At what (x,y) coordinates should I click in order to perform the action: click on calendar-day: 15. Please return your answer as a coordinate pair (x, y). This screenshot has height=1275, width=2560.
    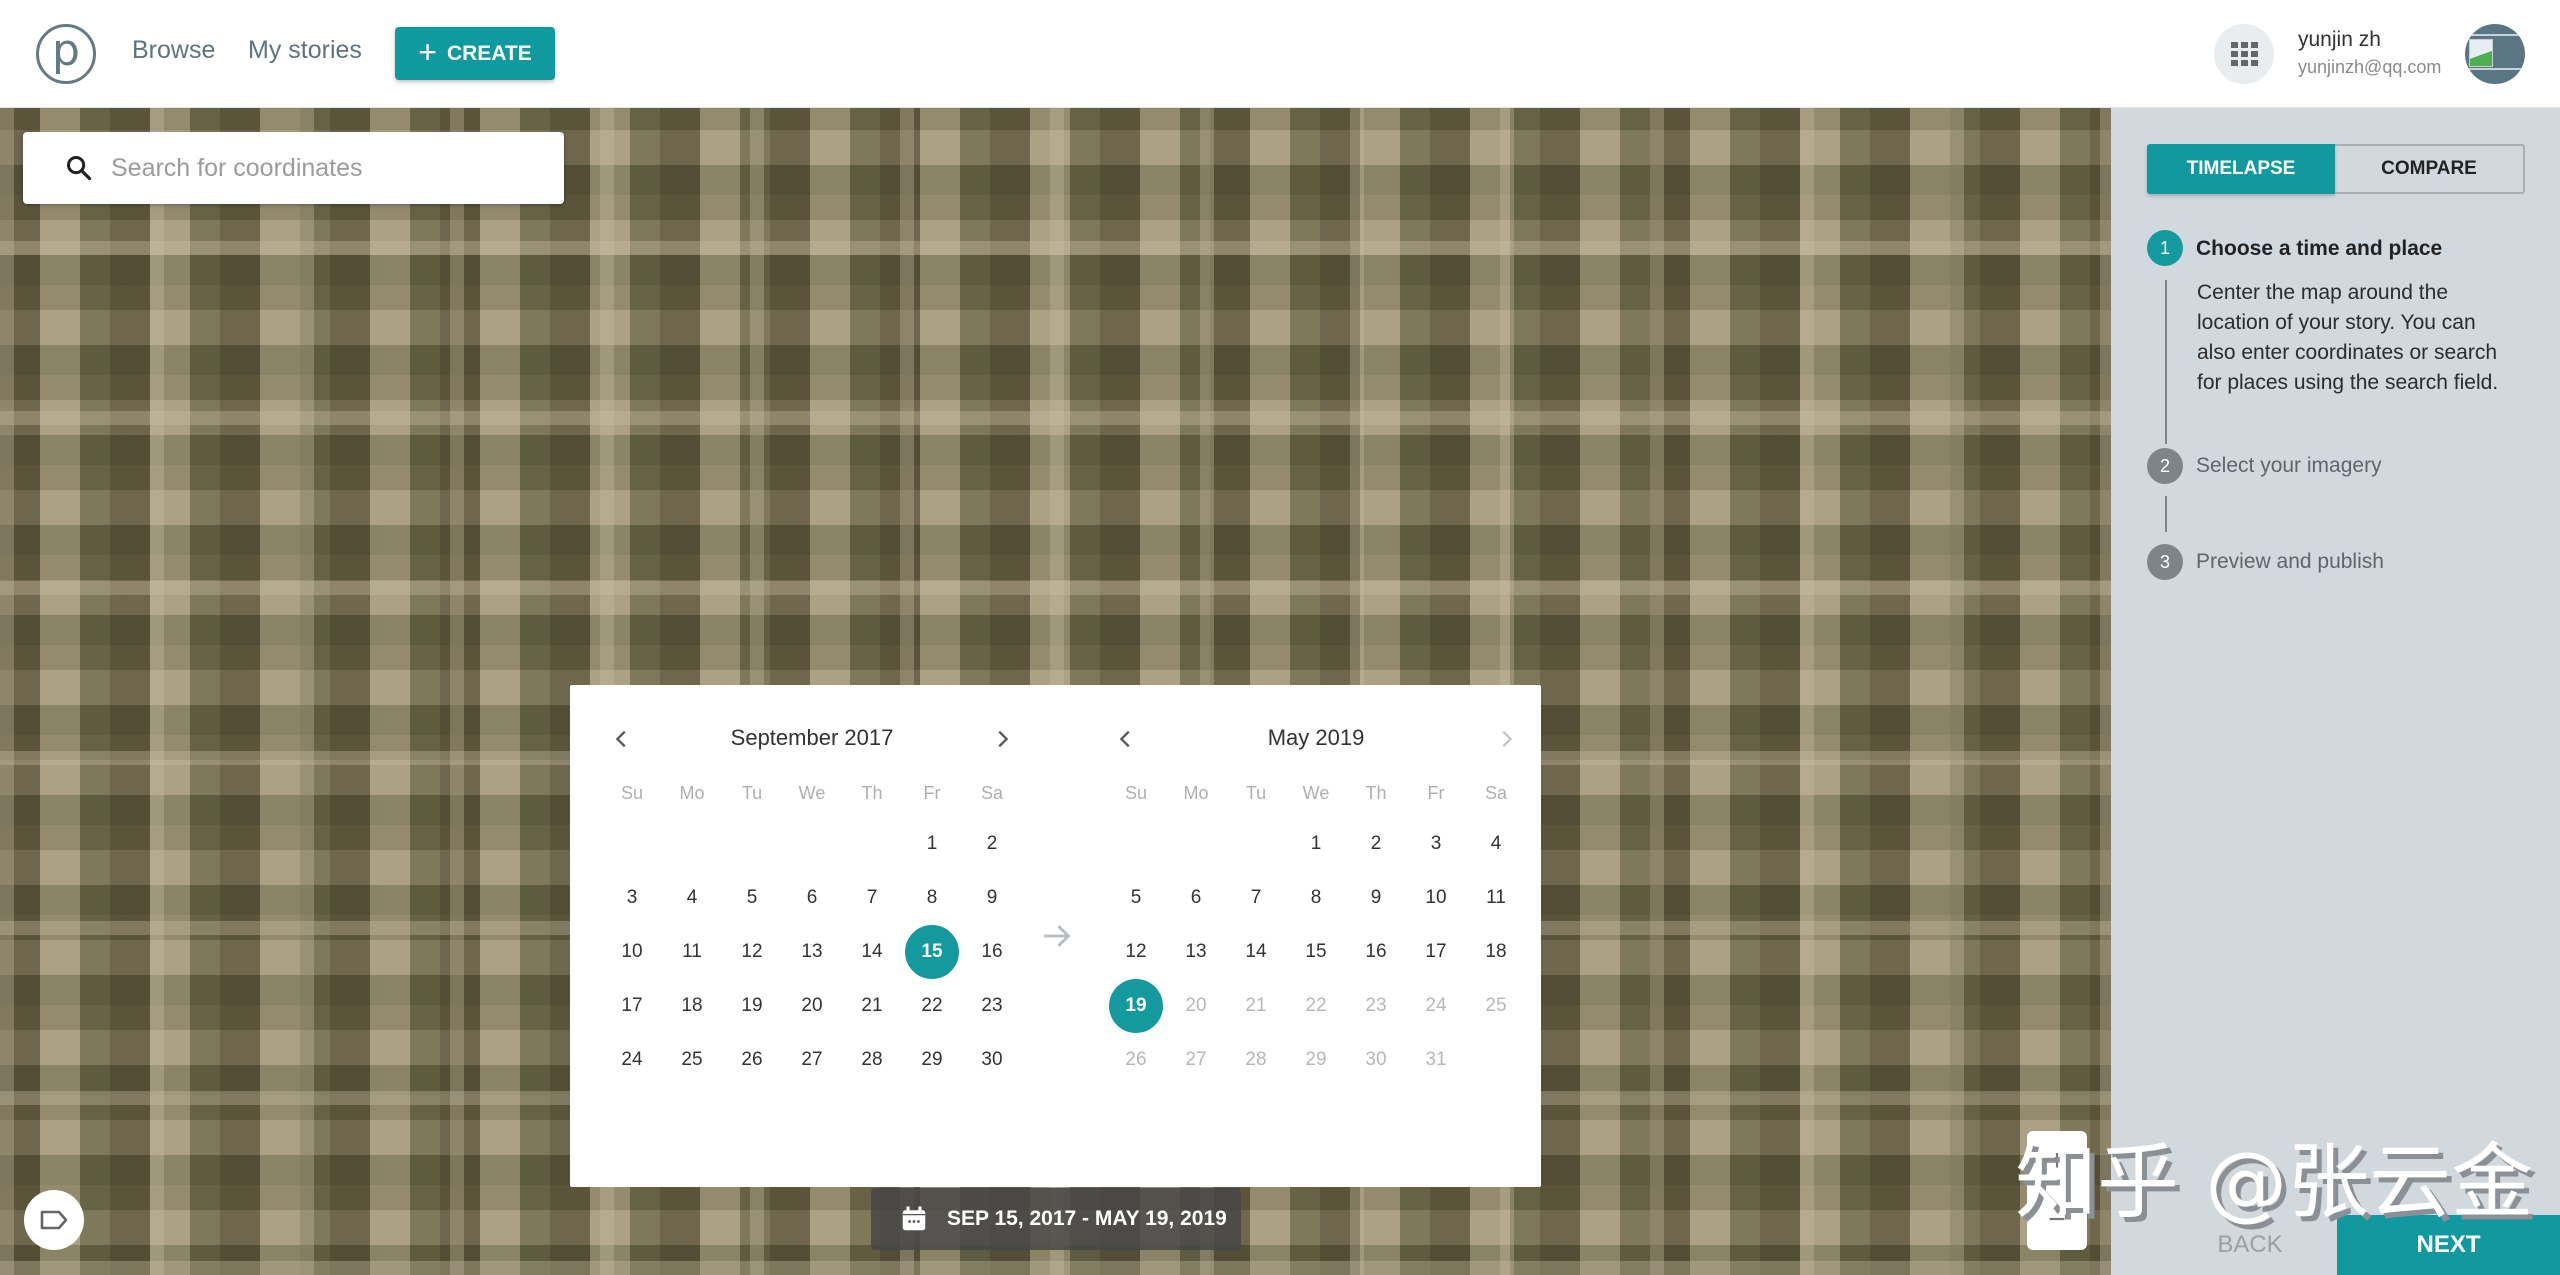
    Looking at the image, I should click on (1316, 952).